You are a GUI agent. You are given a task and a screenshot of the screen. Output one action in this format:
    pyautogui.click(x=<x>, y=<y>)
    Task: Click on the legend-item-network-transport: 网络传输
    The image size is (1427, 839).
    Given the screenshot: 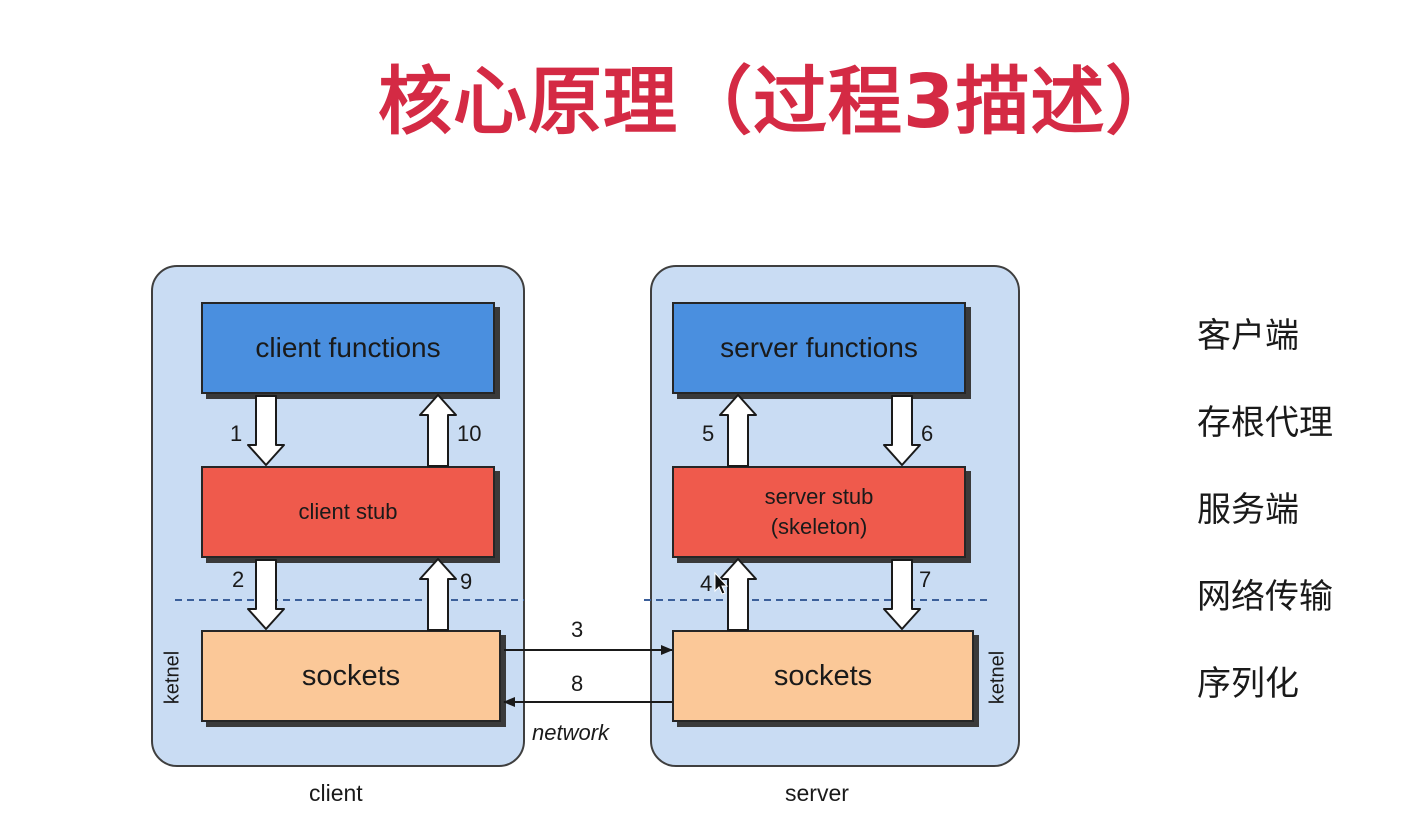 What is the action you would take?
    pyautogui.click(x=1265, y=597)
    